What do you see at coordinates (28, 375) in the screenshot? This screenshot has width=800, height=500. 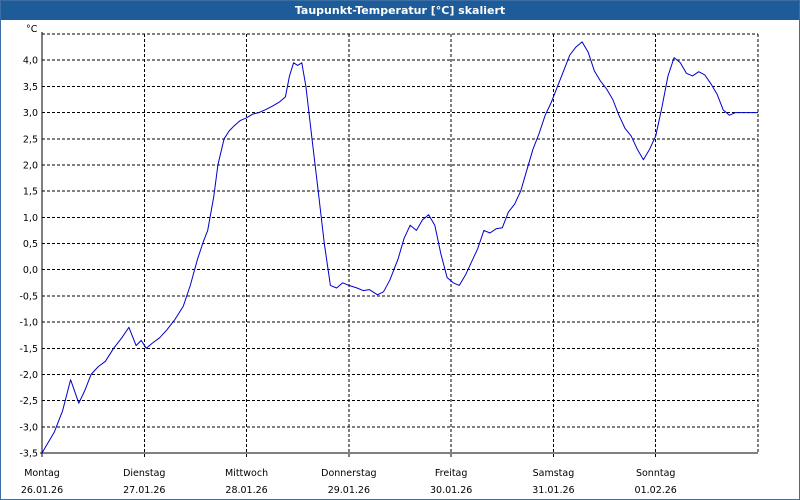 I see `y-tick-label: -2,0` at bounding box center [28, 375].